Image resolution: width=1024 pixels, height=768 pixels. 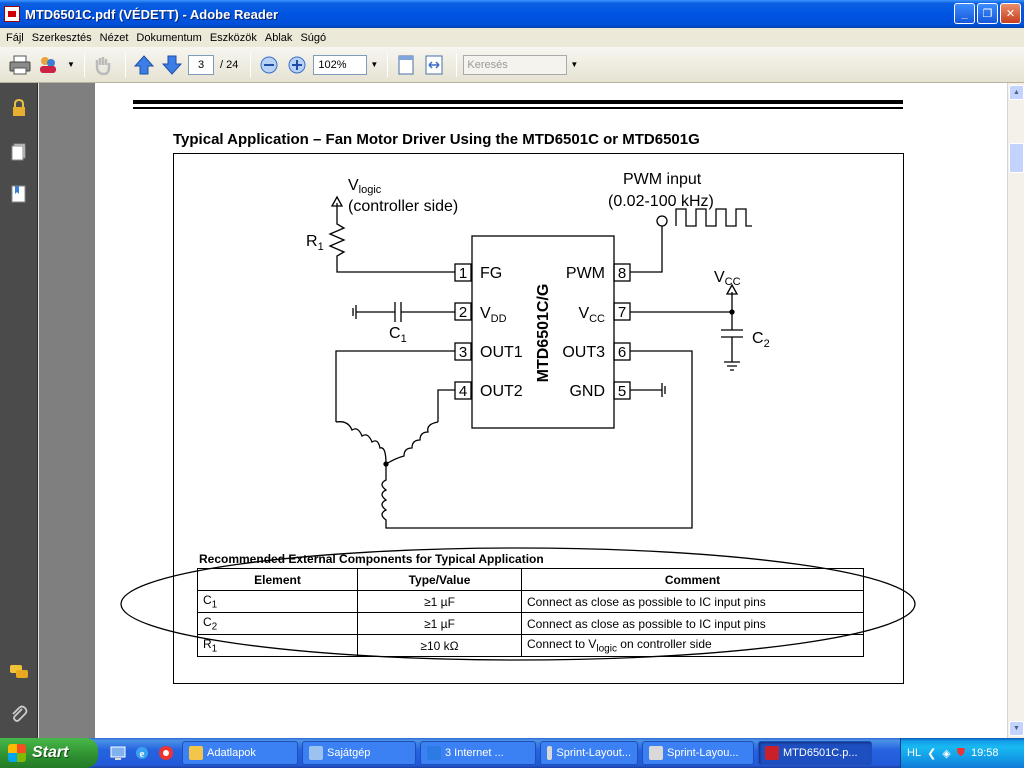 What do you see at coordinates (931, 753) in the screenshot?
I see `tray-expand-icon: ❮` at bounding box center [931, 753].